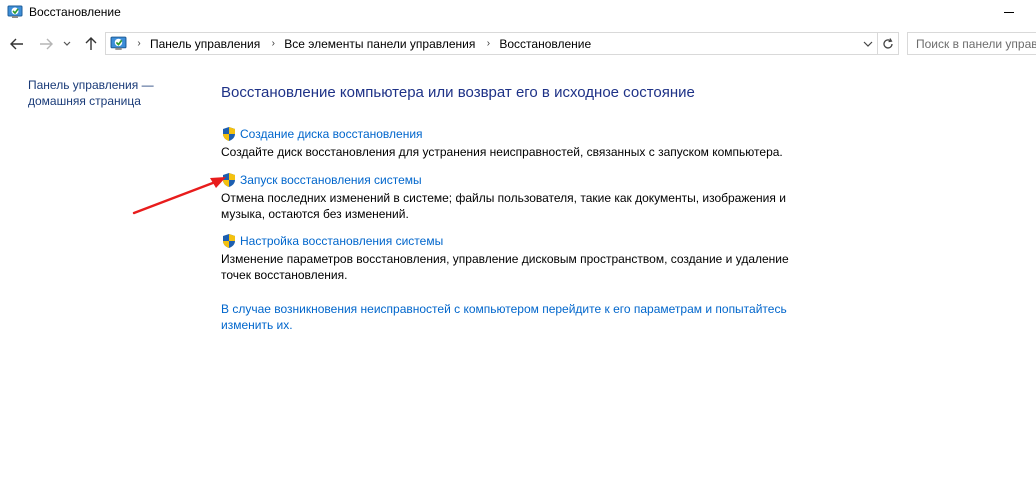 The width and height of the screenshot is (1036, 496). What do you see at coordinates (331, 134) in the screenshot?
I see `create-recovery-drive-link: Создание диска восстановления` at bounding box center [331, 134].